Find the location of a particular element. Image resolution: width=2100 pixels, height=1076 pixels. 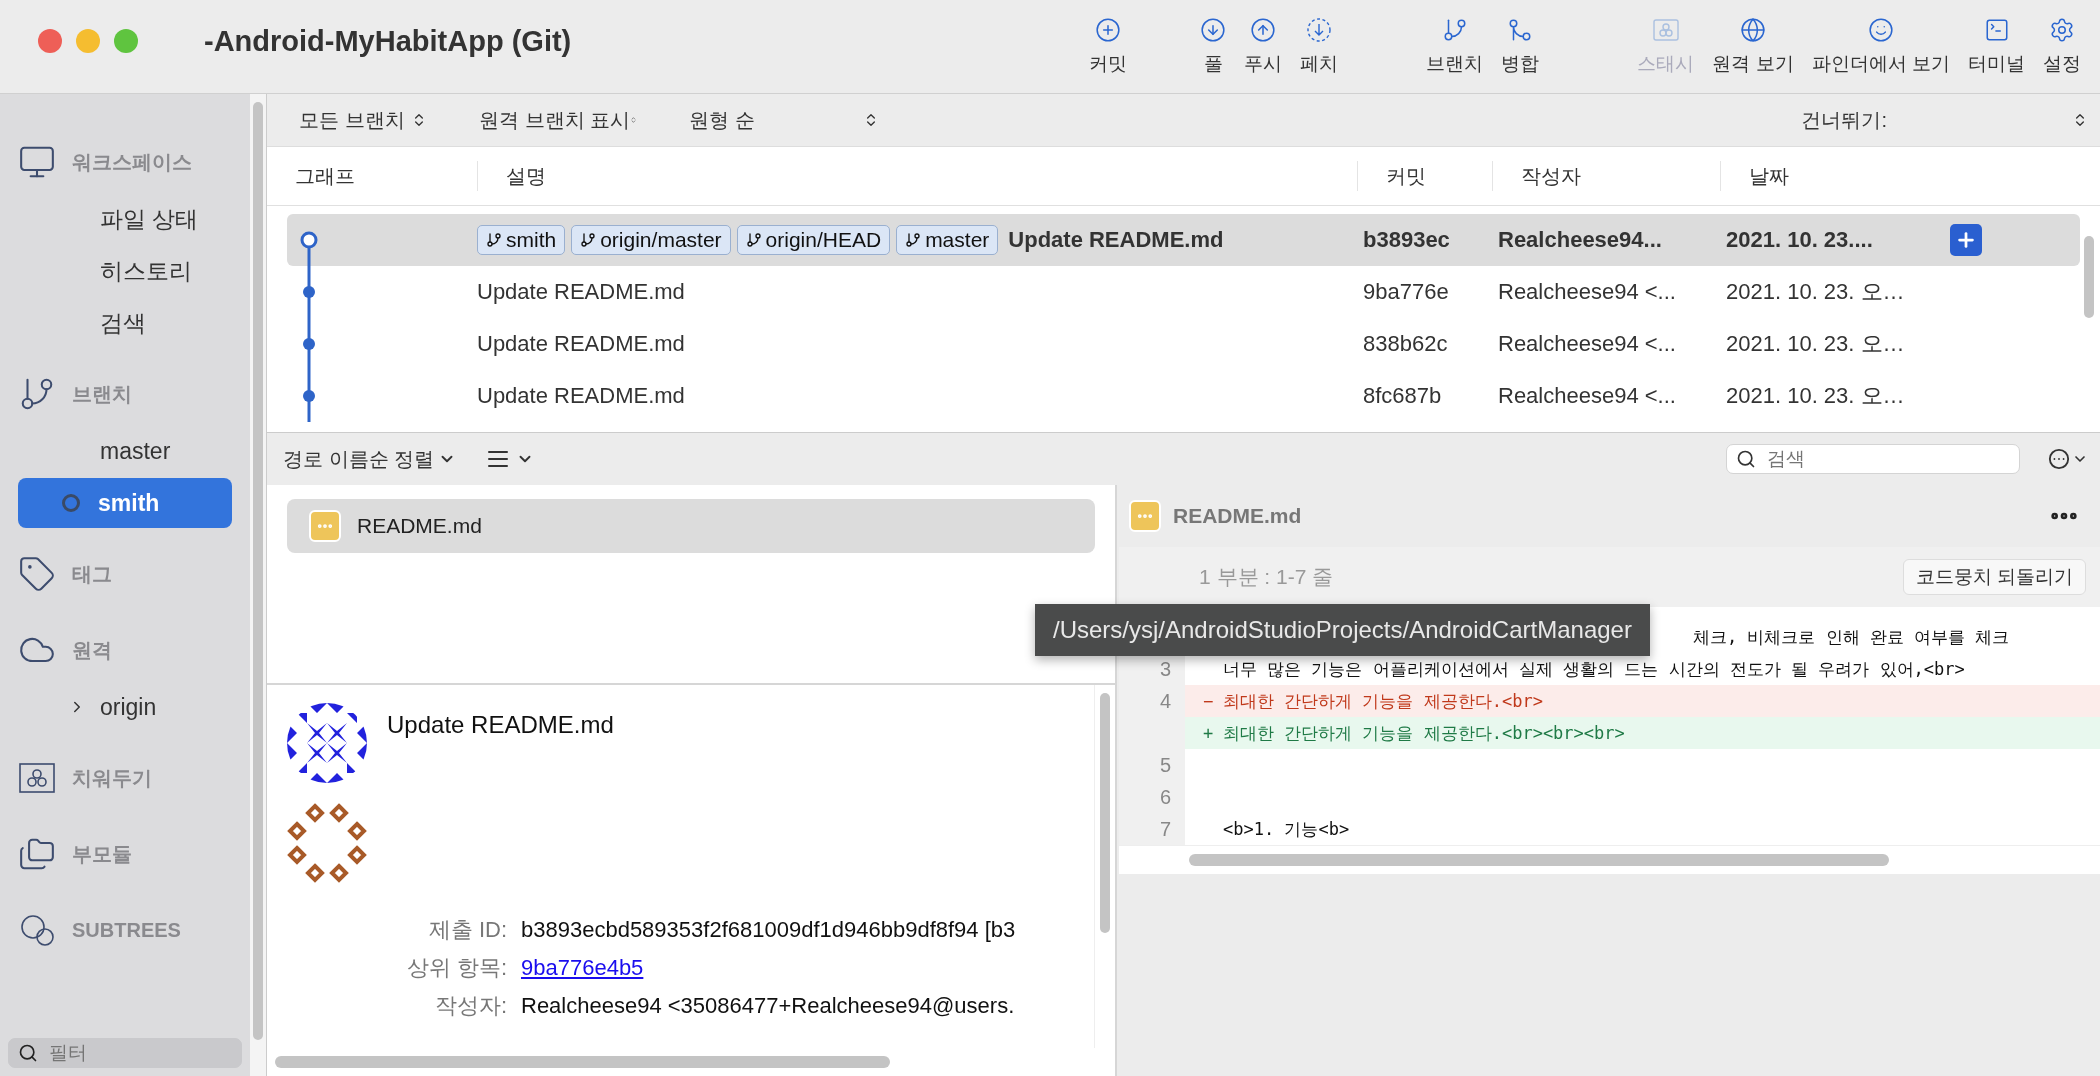

column-header: 그래프 is located at coordinates (372, 176).